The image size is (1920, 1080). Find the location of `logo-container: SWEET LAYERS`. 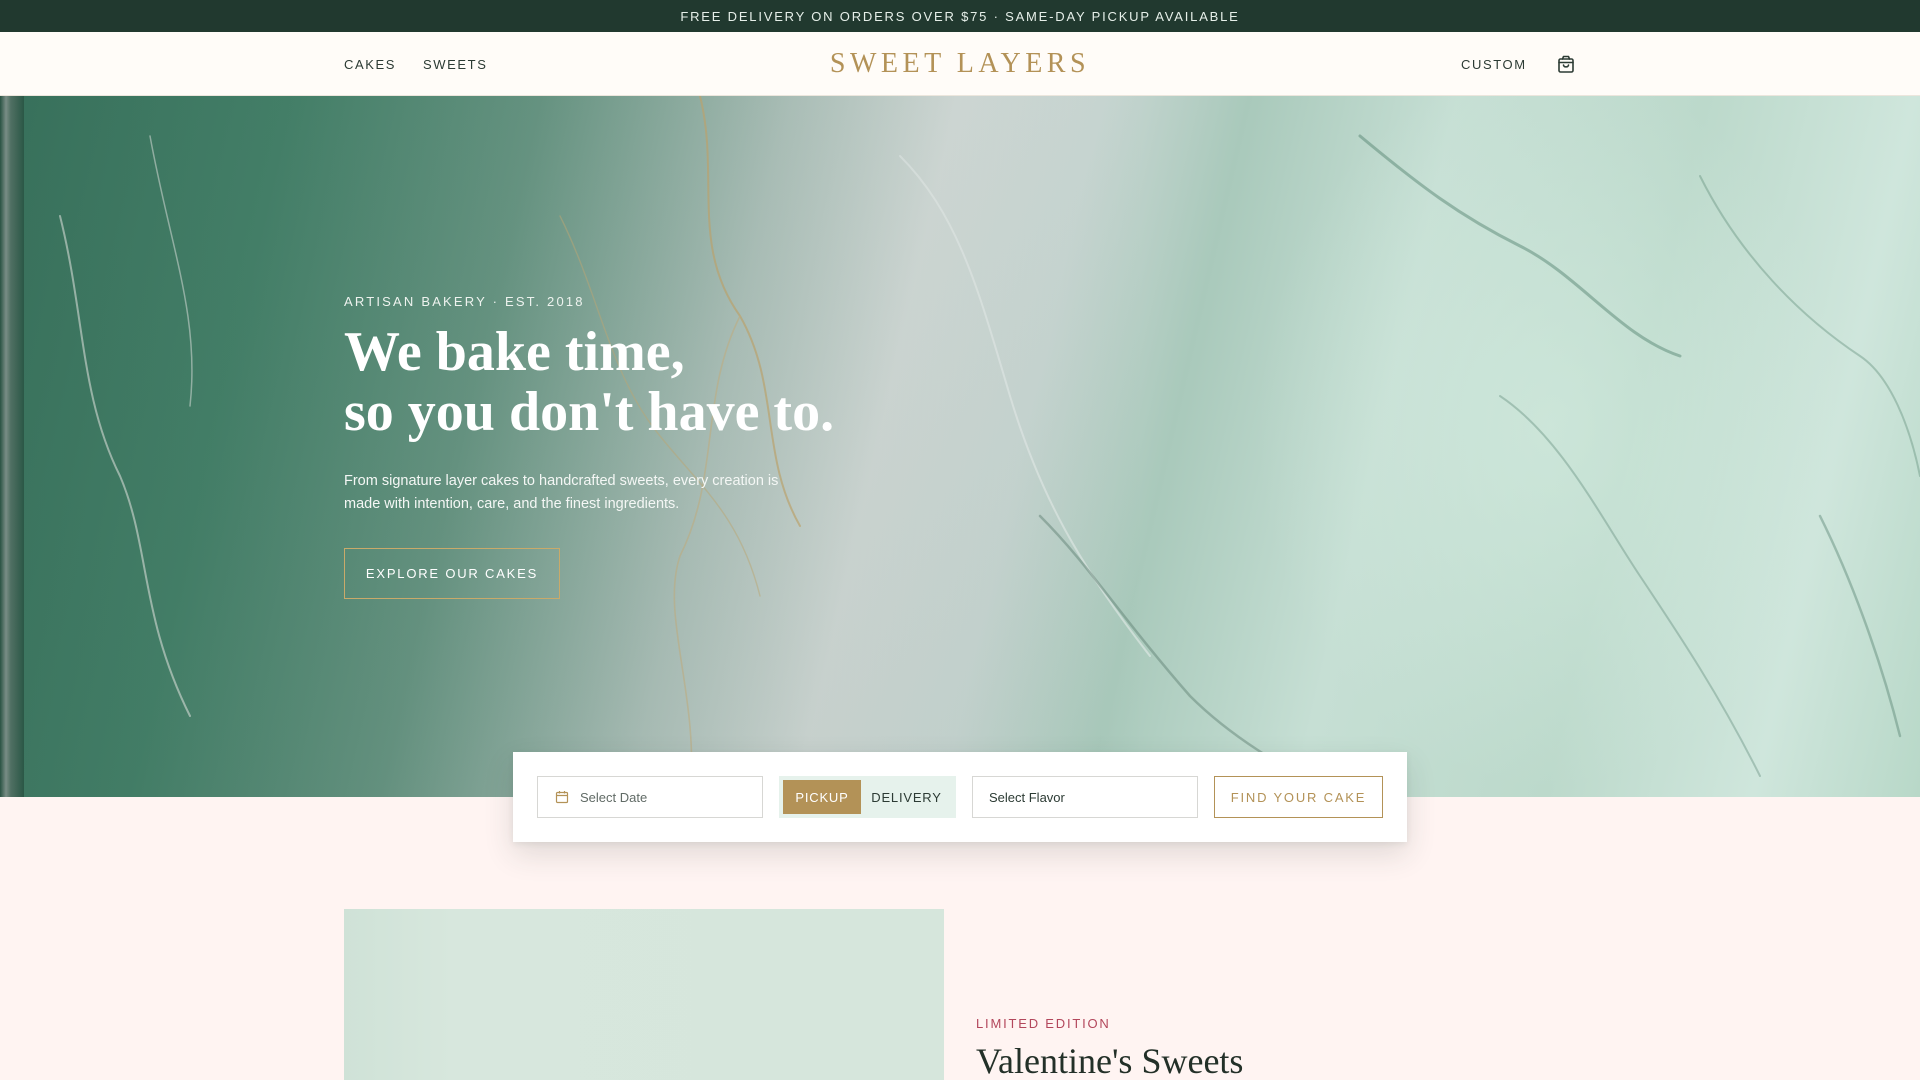

logo-container: SWEET LAYERS is located at coordinates (960, 64).